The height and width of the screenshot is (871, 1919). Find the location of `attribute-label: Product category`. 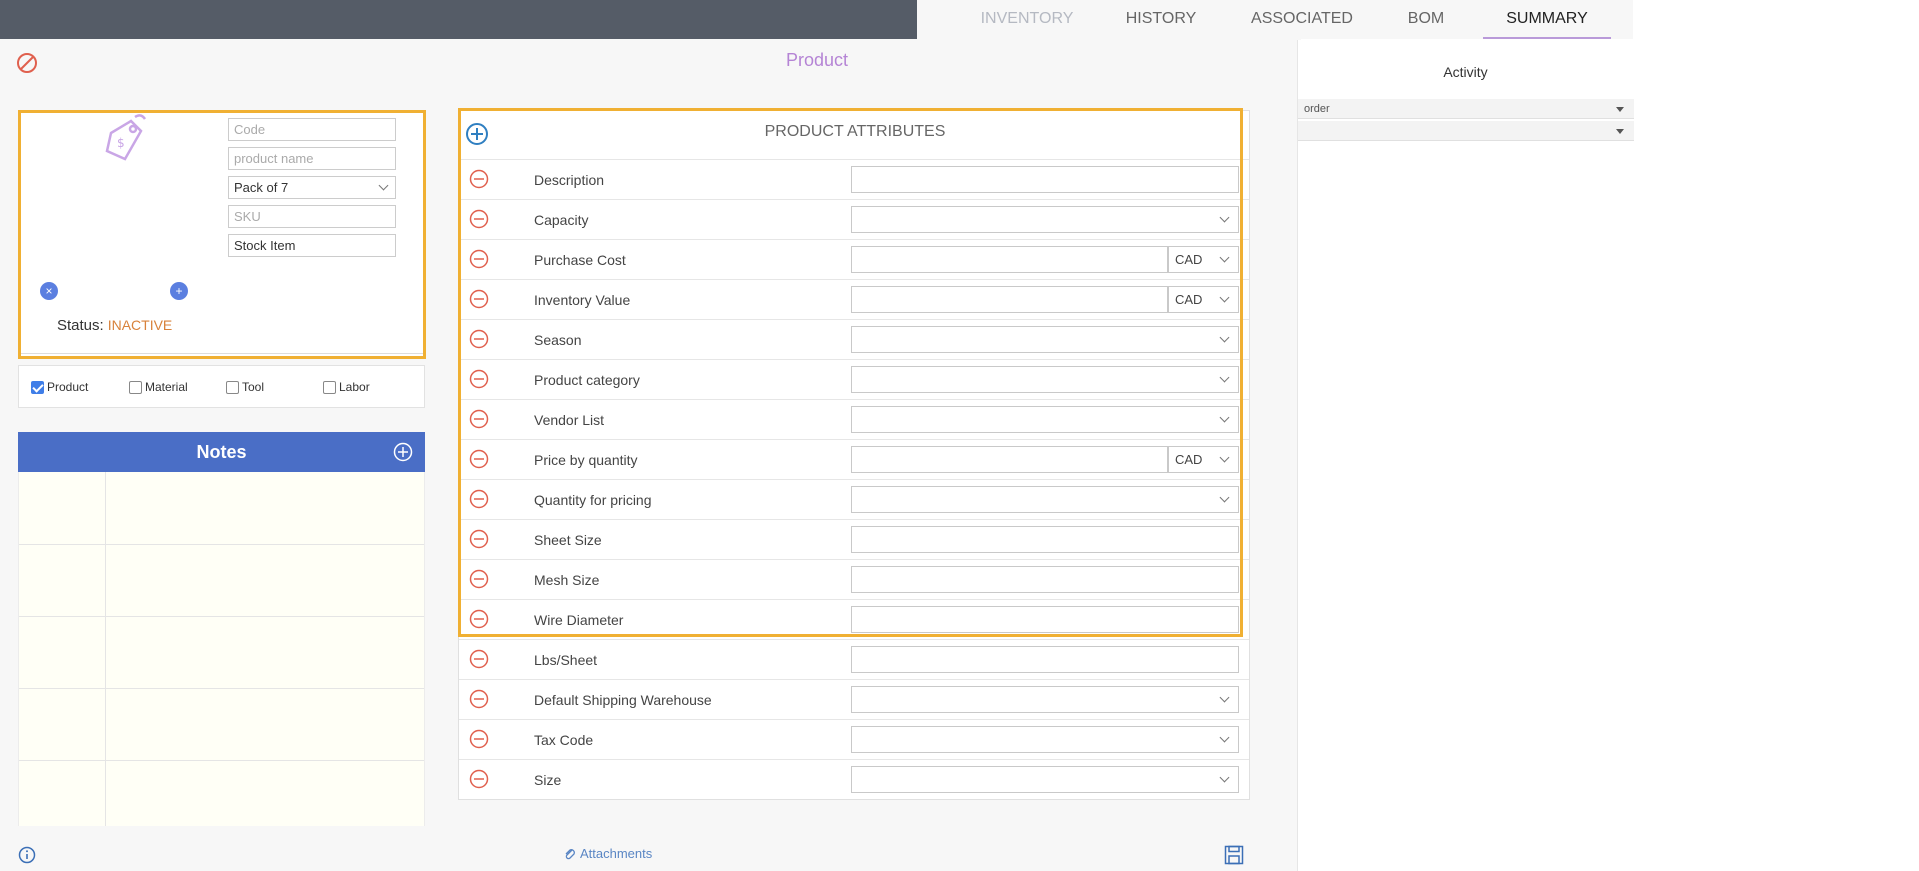

attribute-label: Product category is located at coordinates (587, 380).